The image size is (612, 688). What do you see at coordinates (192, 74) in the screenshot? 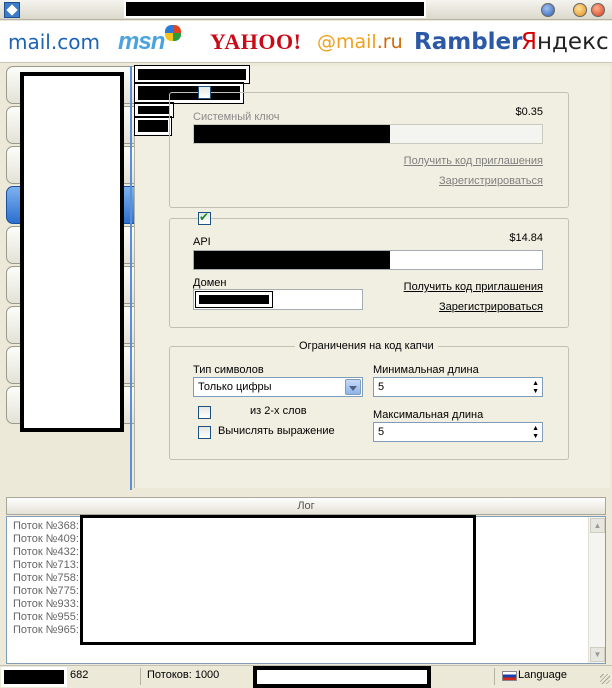
I see `service-1-name-redacted` at bounding box center [192, 74].